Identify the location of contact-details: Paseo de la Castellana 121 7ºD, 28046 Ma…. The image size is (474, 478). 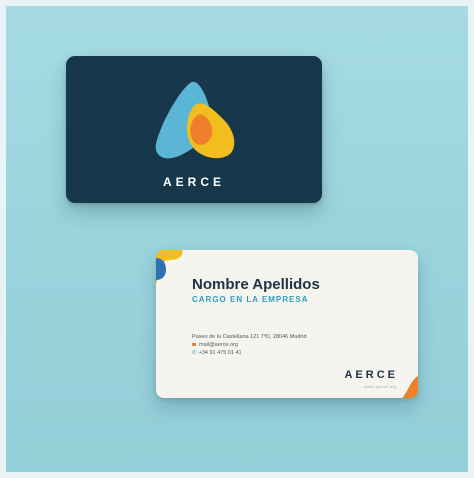
(249, 345).